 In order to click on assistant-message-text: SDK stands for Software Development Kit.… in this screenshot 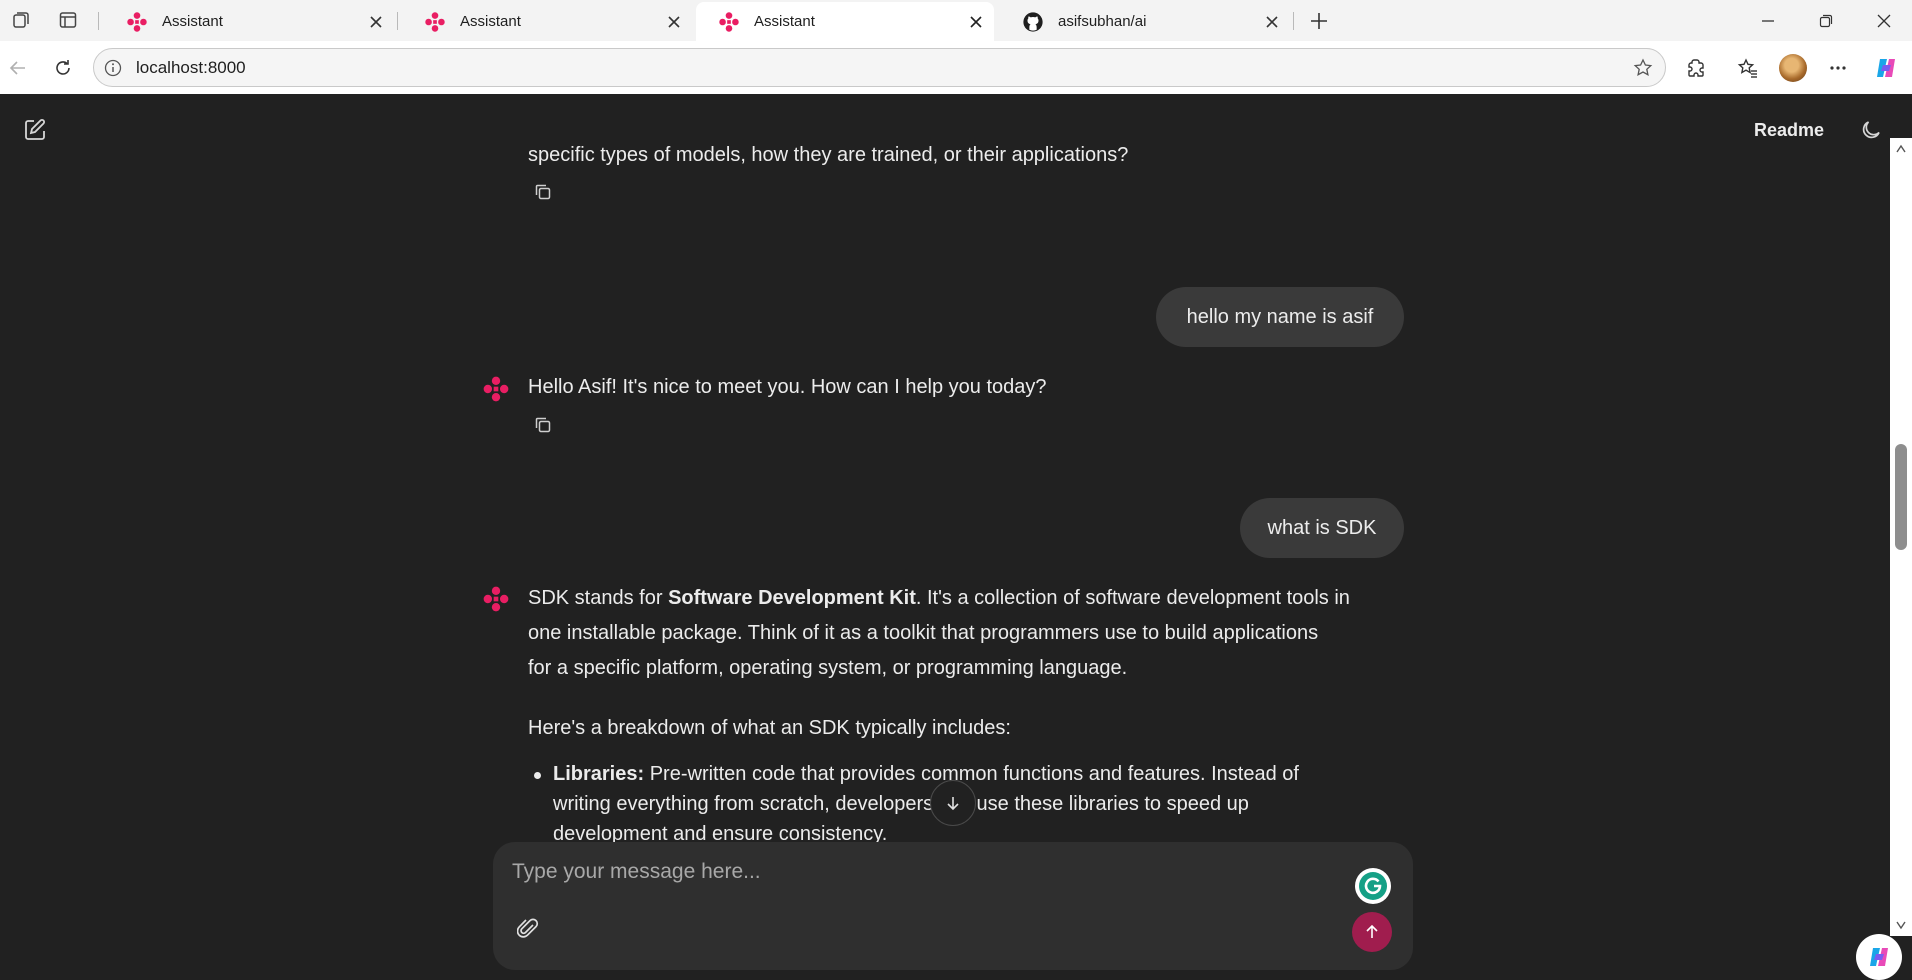, I will do `click(939, 633)`.